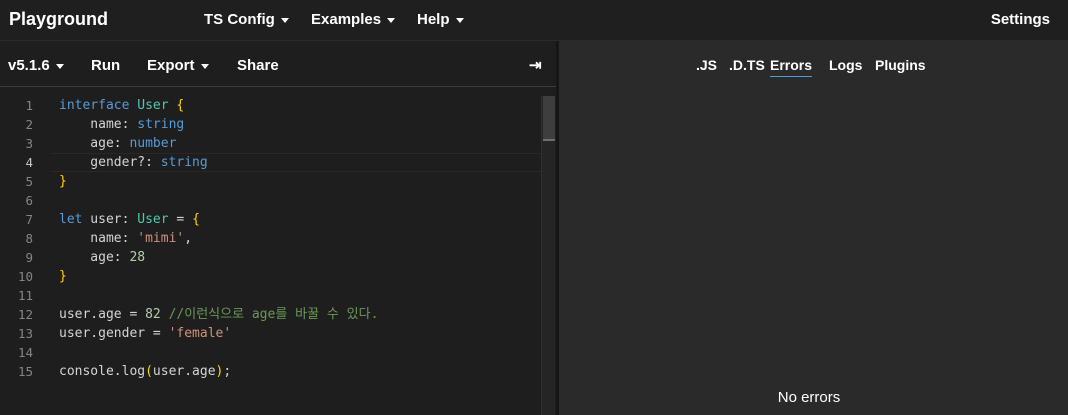 This screenshot has height=415, width=1068. I want to click on version-select: v5.1.6, so click(36, 65).